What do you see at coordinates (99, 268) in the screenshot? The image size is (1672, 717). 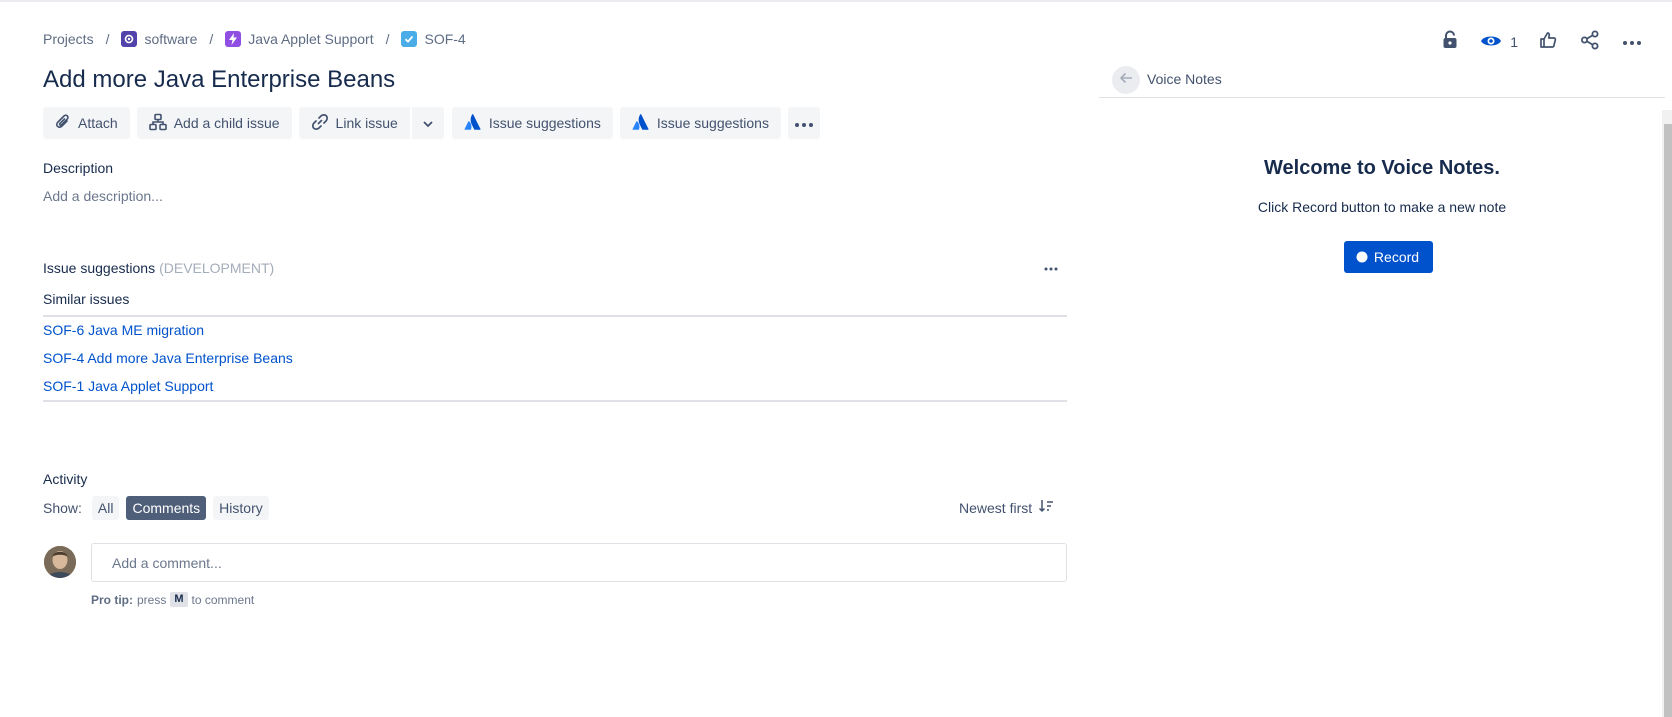 I see `suggestions-title: Issue suggestions` at bounding box center [99, 268].